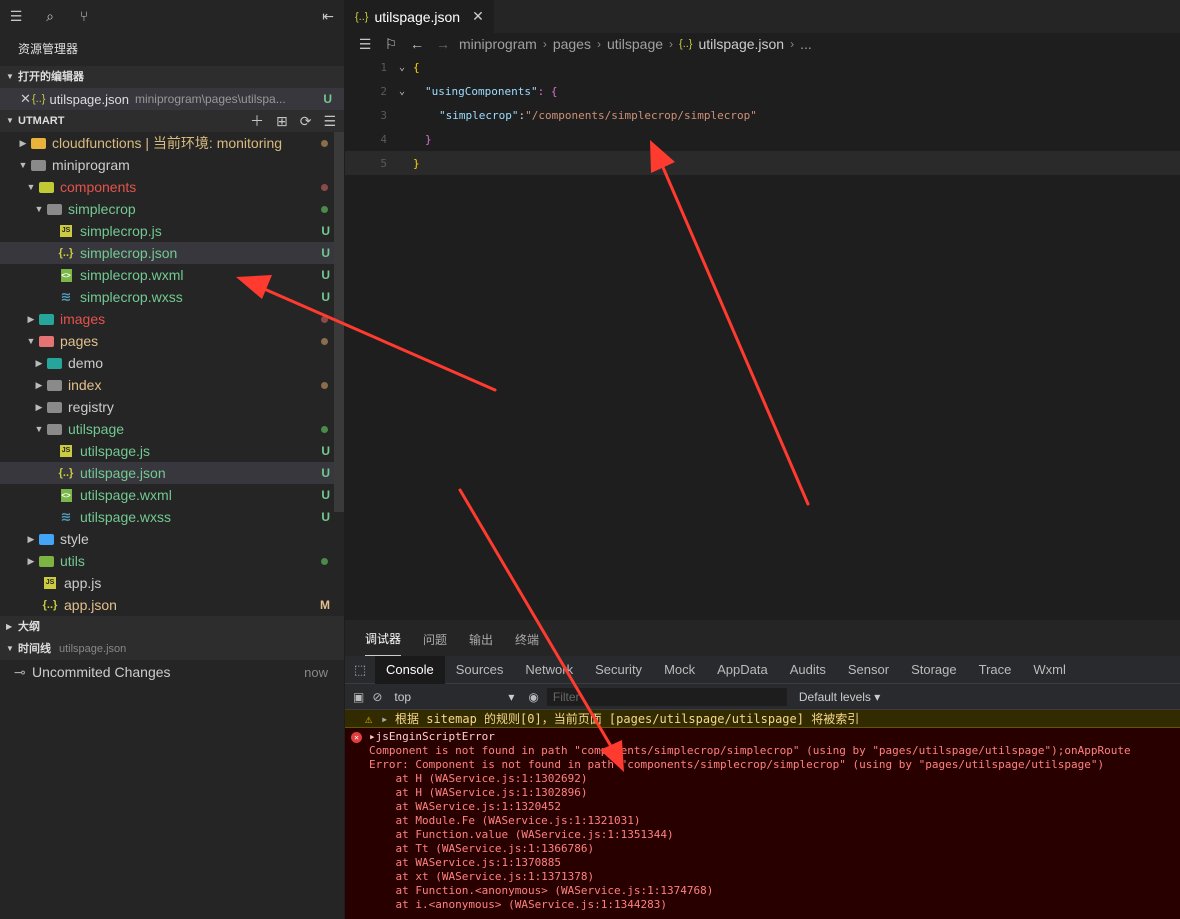 The height and width of the screenshot is (919, 1180). I want to click on code-text: }, so click(428, 139).